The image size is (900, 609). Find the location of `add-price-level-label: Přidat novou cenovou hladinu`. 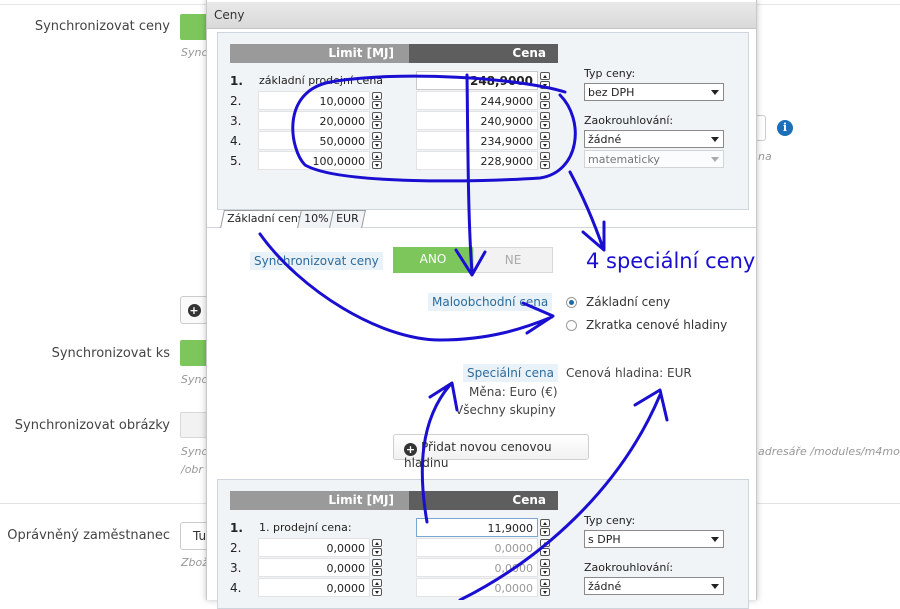

add-price-level-label: Přidat novou cenovou hladinu is located at coordinates (478, 455).